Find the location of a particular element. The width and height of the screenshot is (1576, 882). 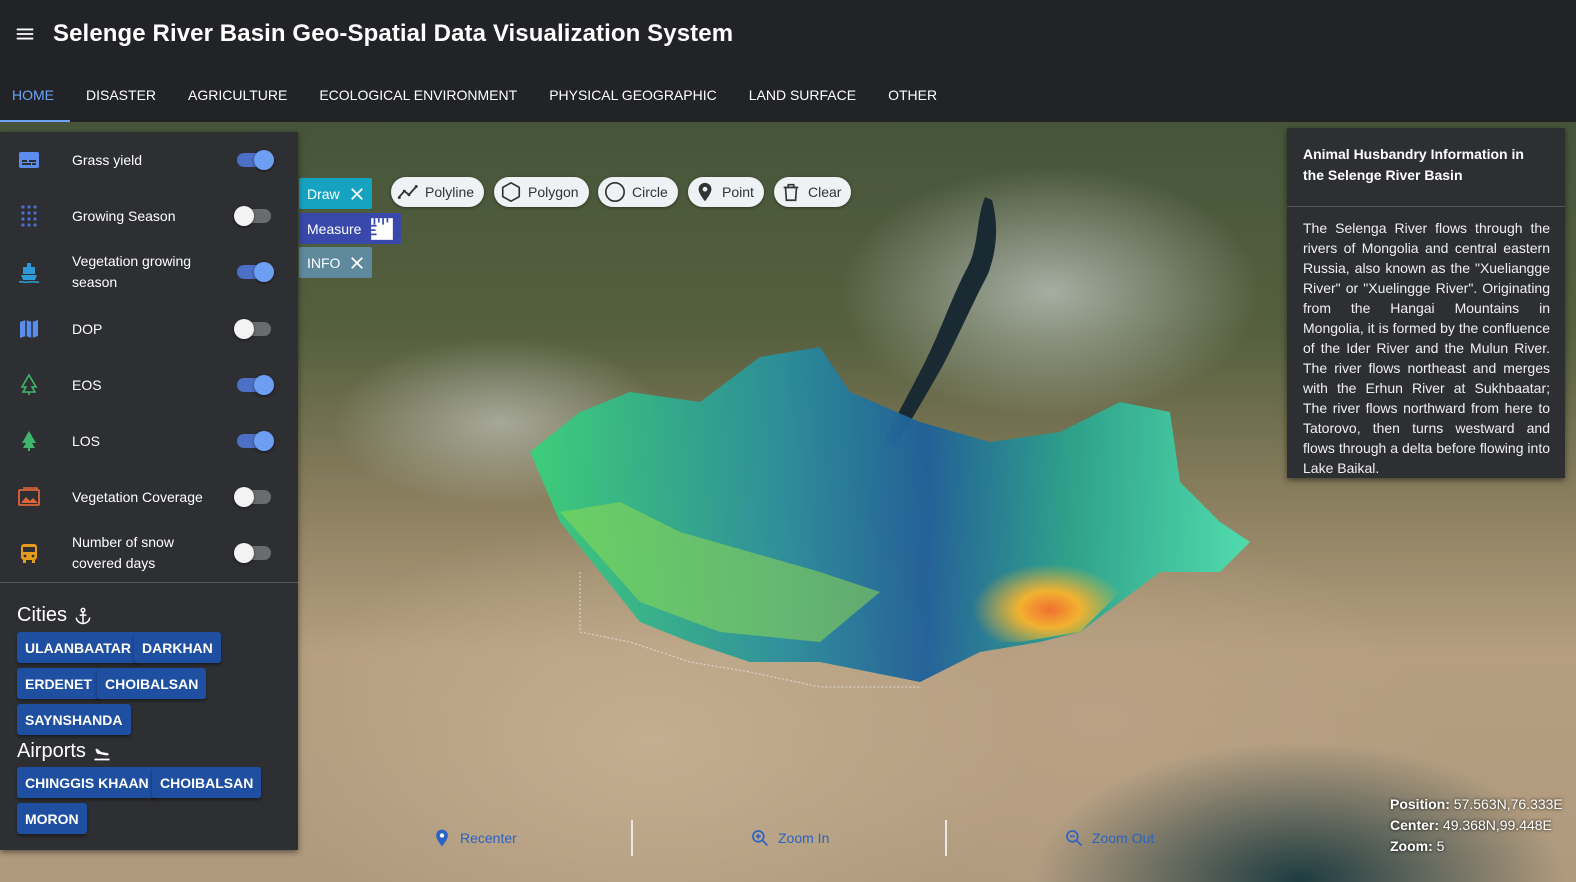

panel-divider is located at coordinates (149, 582).